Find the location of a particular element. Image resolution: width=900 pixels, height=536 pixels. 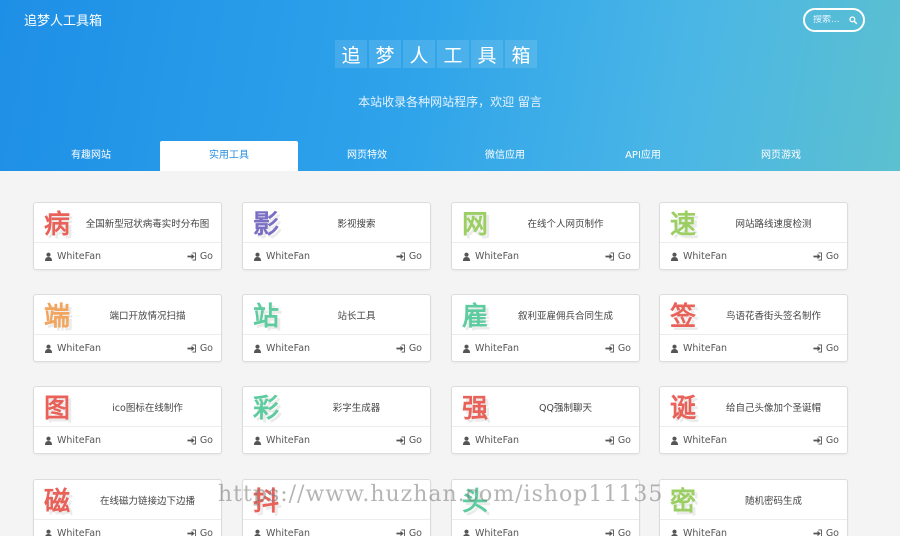

tool-card: 密 随机密码生成 WhiteFan Go is located at coordinates (753, 507).